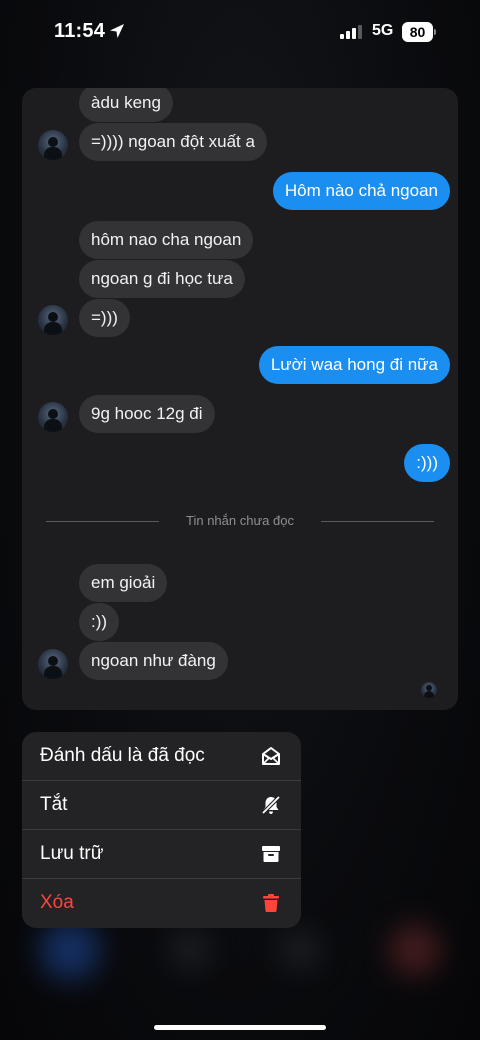 The width and height of the screenshot is (480, 1040). I want to click on message-bubble-outgoing: Hôm nào chả ngoan, so click(361, 191).